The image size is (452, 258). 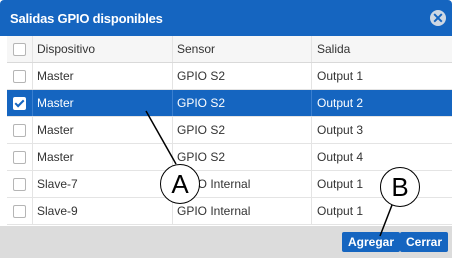 I want to click on select-all-cell, so click(x=20, y=49).